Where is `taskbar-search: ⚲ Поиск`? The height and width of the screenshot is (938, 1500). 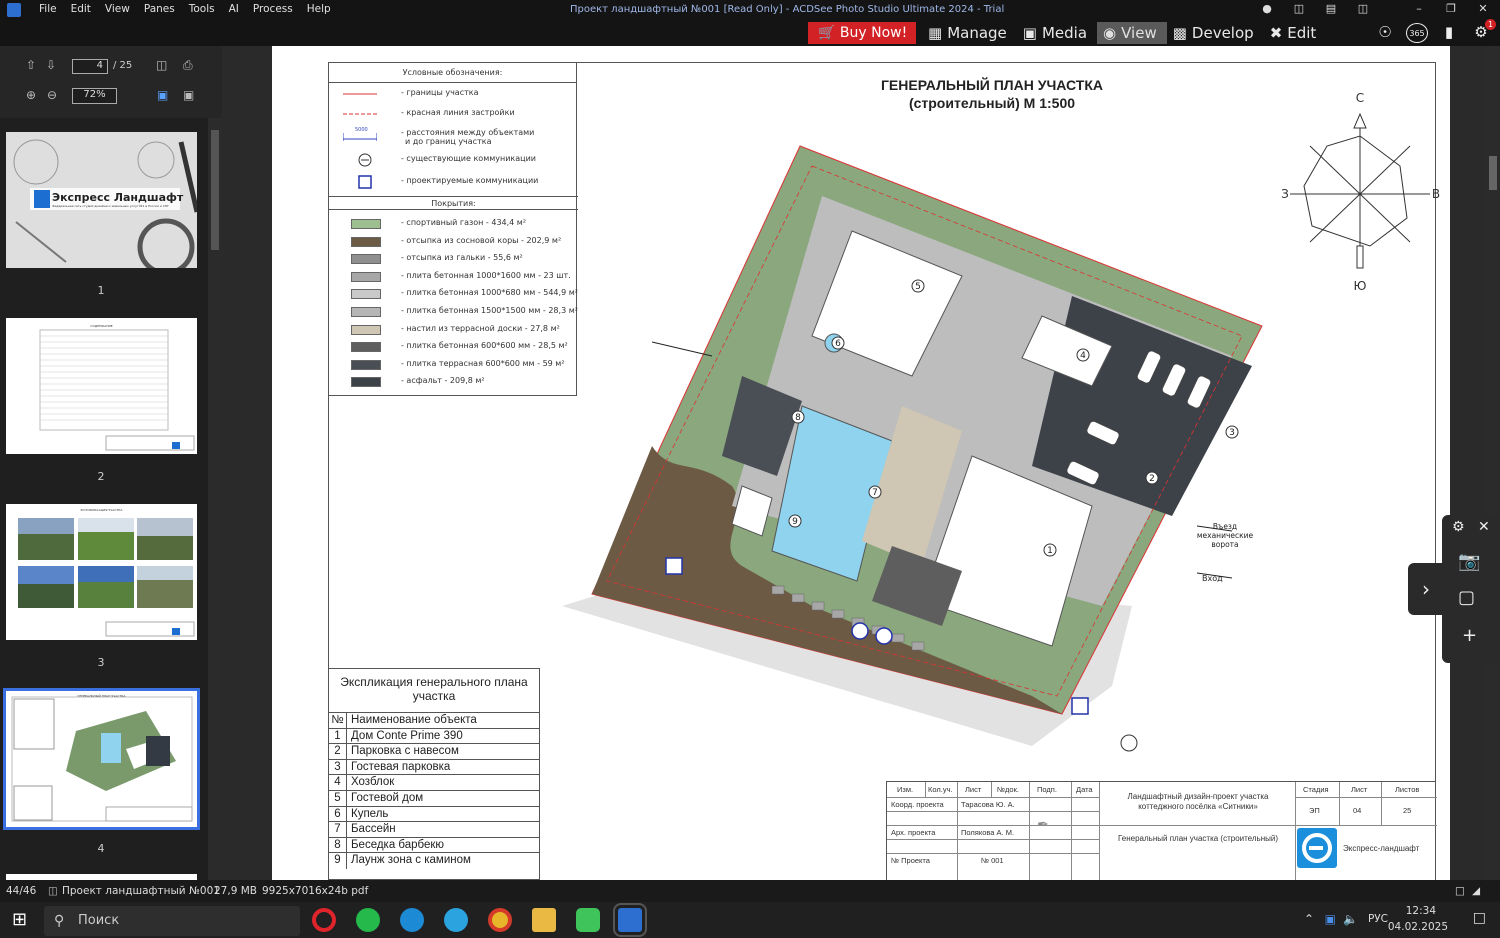 taskbar-search: ⚲ Поиск is located at coordinates (172, 921).